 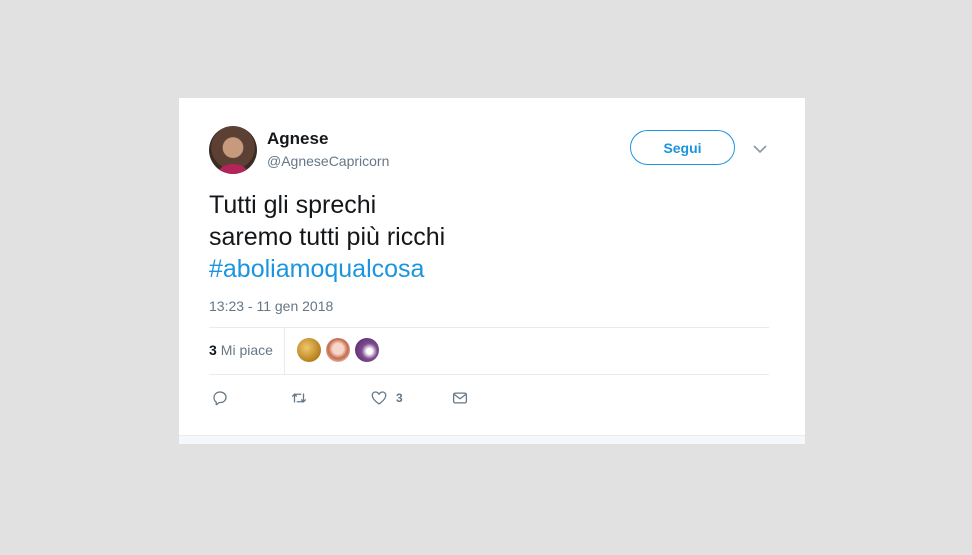 What do you see at coordinates (399, 398) in the screenshot?
I see `like-count: 3` at bounding box center [399, 398].